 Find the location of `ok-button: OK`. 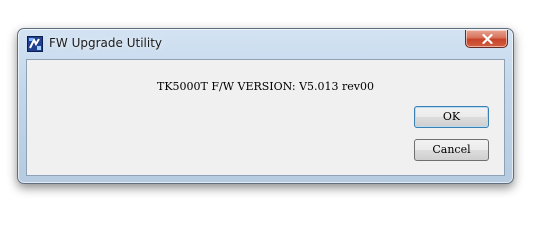

ok-button: OK is located at coordinates (451, 117).